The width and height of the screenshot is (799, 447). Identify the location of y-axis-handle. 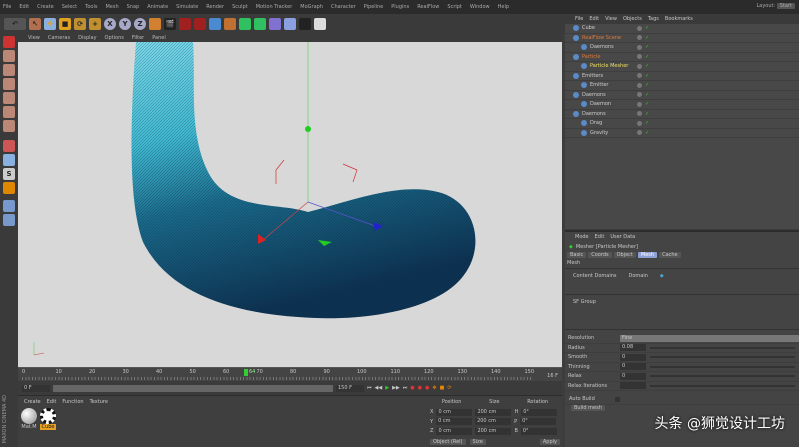
(308, 129).